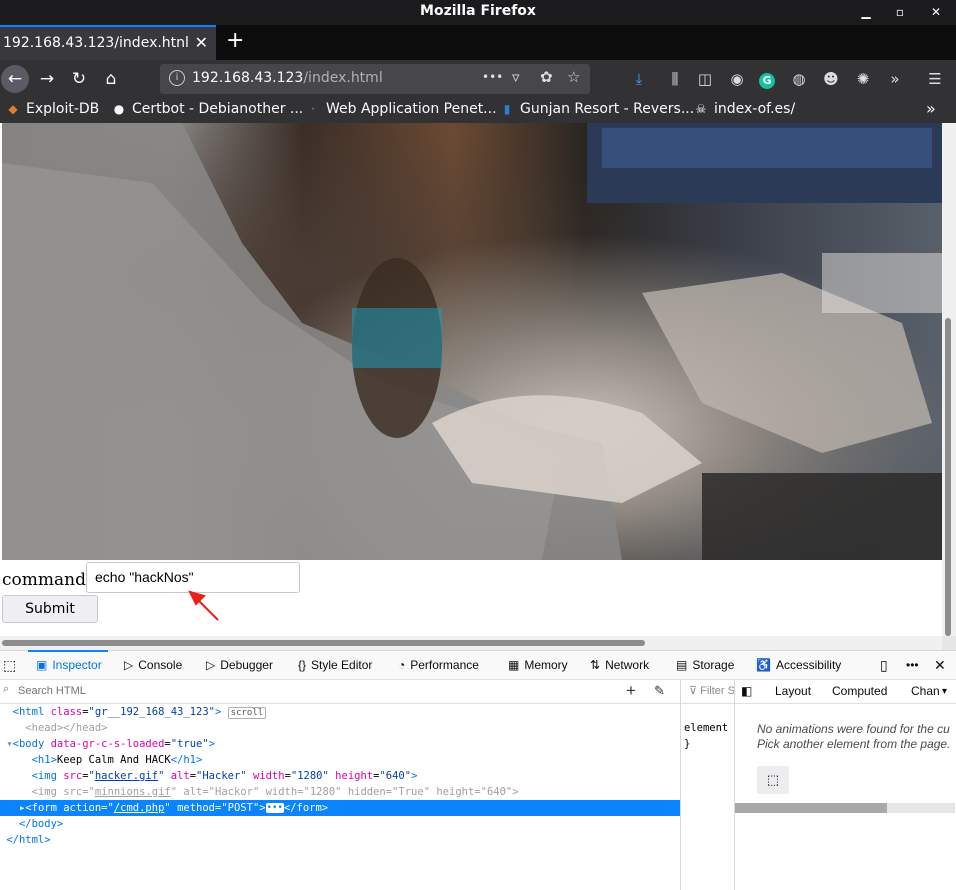 Image resolution: width=956 pixels, height=890 pixels. Describe the element at coordinates (234, 792) in the screenshot. I see `attr-value: Hackor` at that location.